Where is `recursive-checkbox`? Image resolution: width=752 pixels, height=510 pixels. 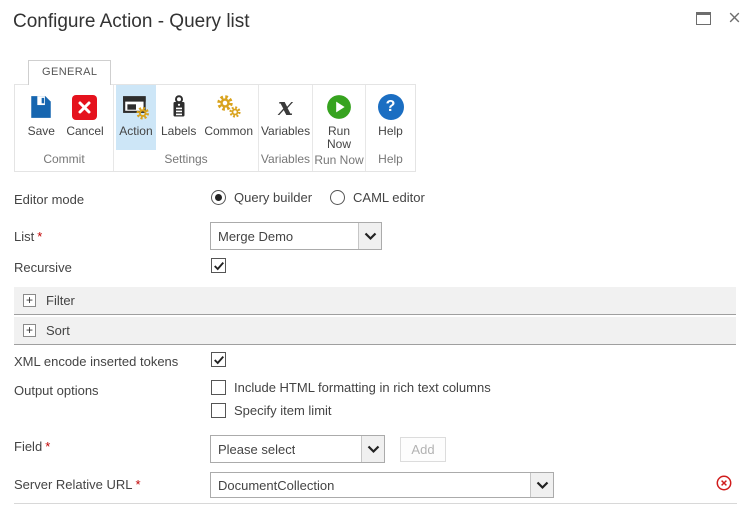 recursive-checkbox is located at coordinates (218, 265).